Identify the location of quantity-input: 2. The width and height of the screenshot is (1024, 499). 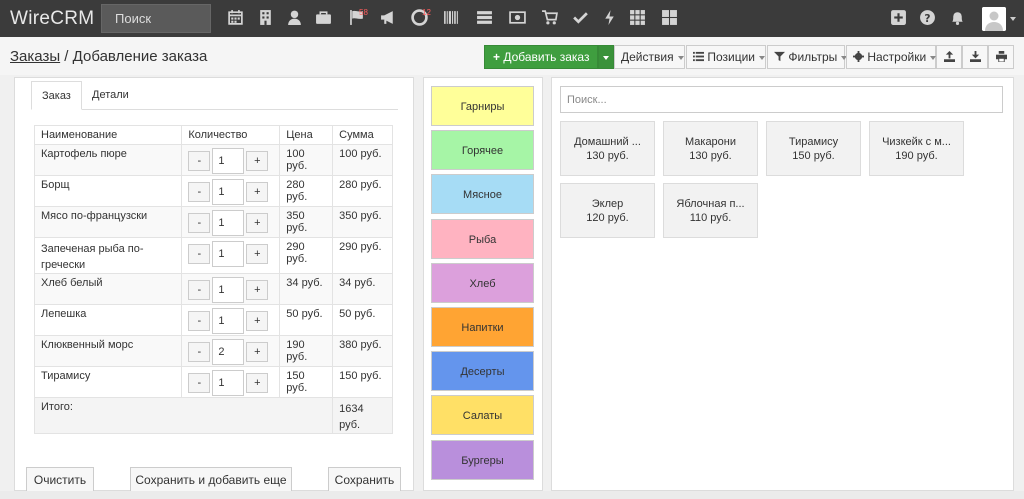
(228, 352).